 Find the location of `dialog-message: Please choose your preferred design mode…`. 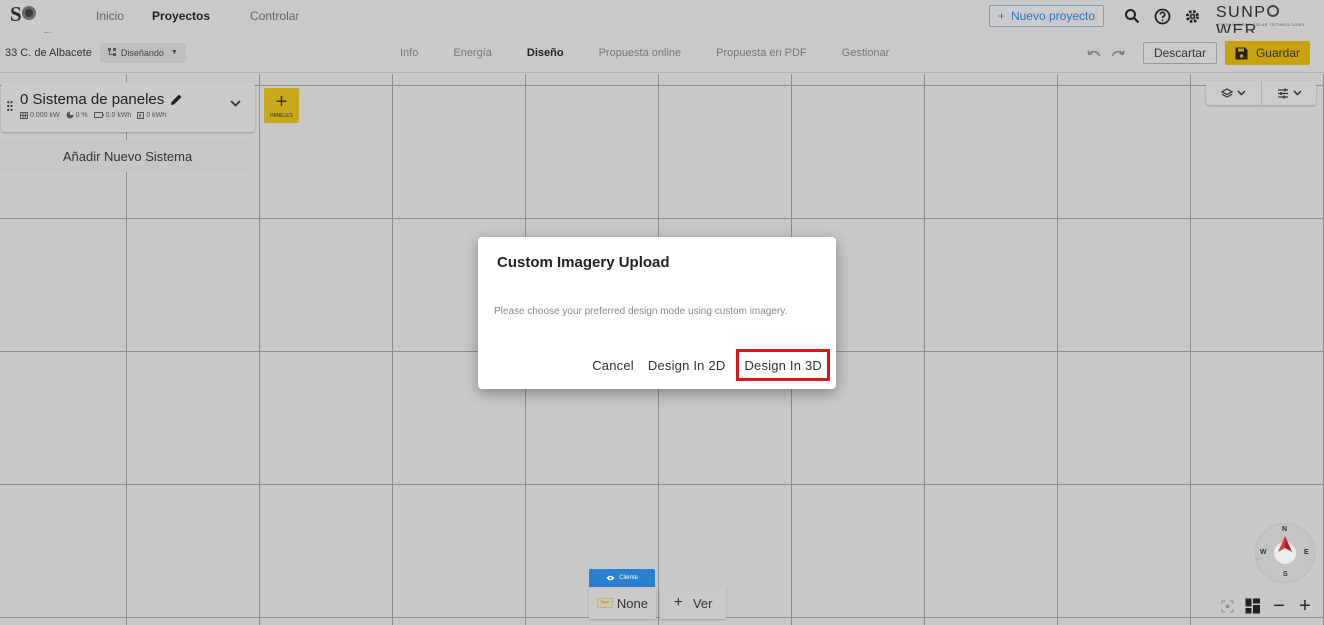

dialog-message: Please choose your preferred design mode… is located at coordinates (641, 311).